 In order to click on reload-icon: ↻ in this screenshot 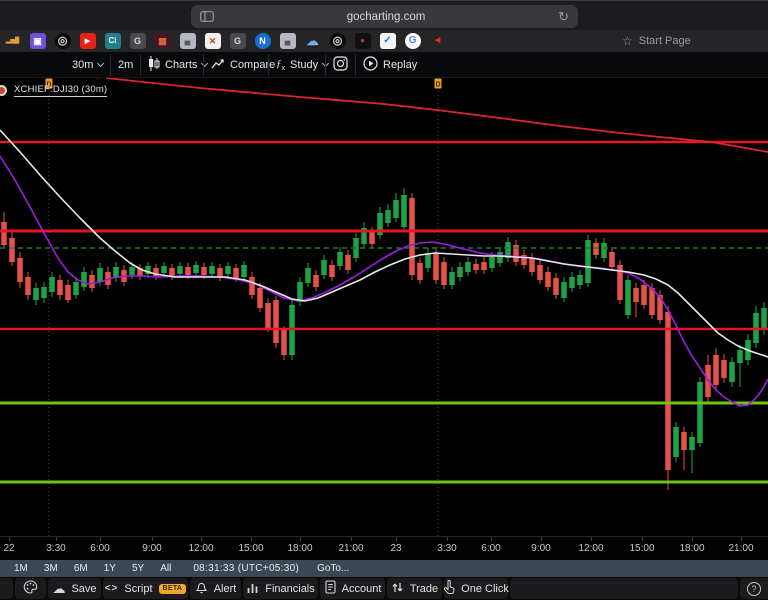, I will do `click(563, 16)`.